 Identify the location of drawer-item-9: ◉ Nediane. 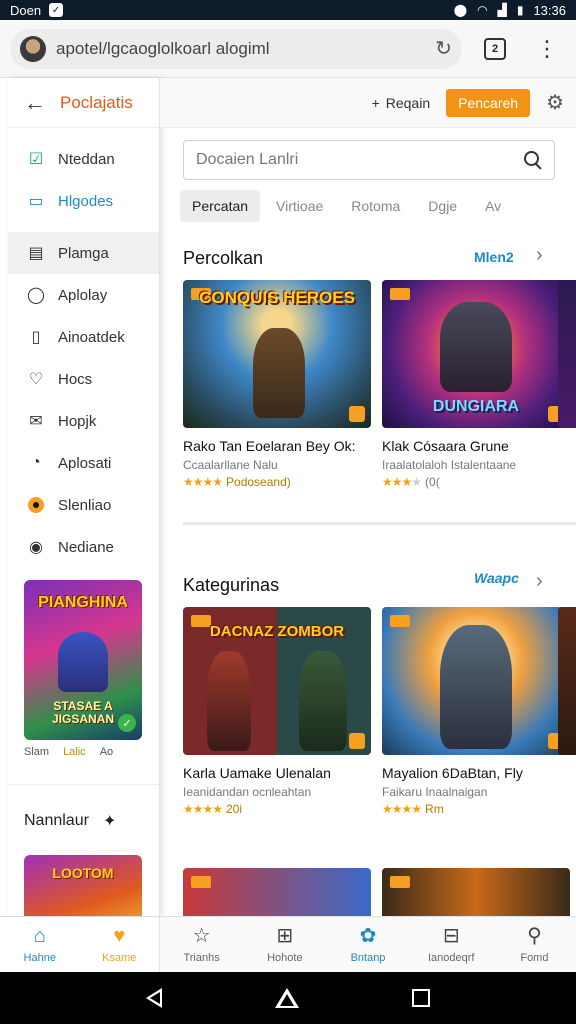
(83, 547).